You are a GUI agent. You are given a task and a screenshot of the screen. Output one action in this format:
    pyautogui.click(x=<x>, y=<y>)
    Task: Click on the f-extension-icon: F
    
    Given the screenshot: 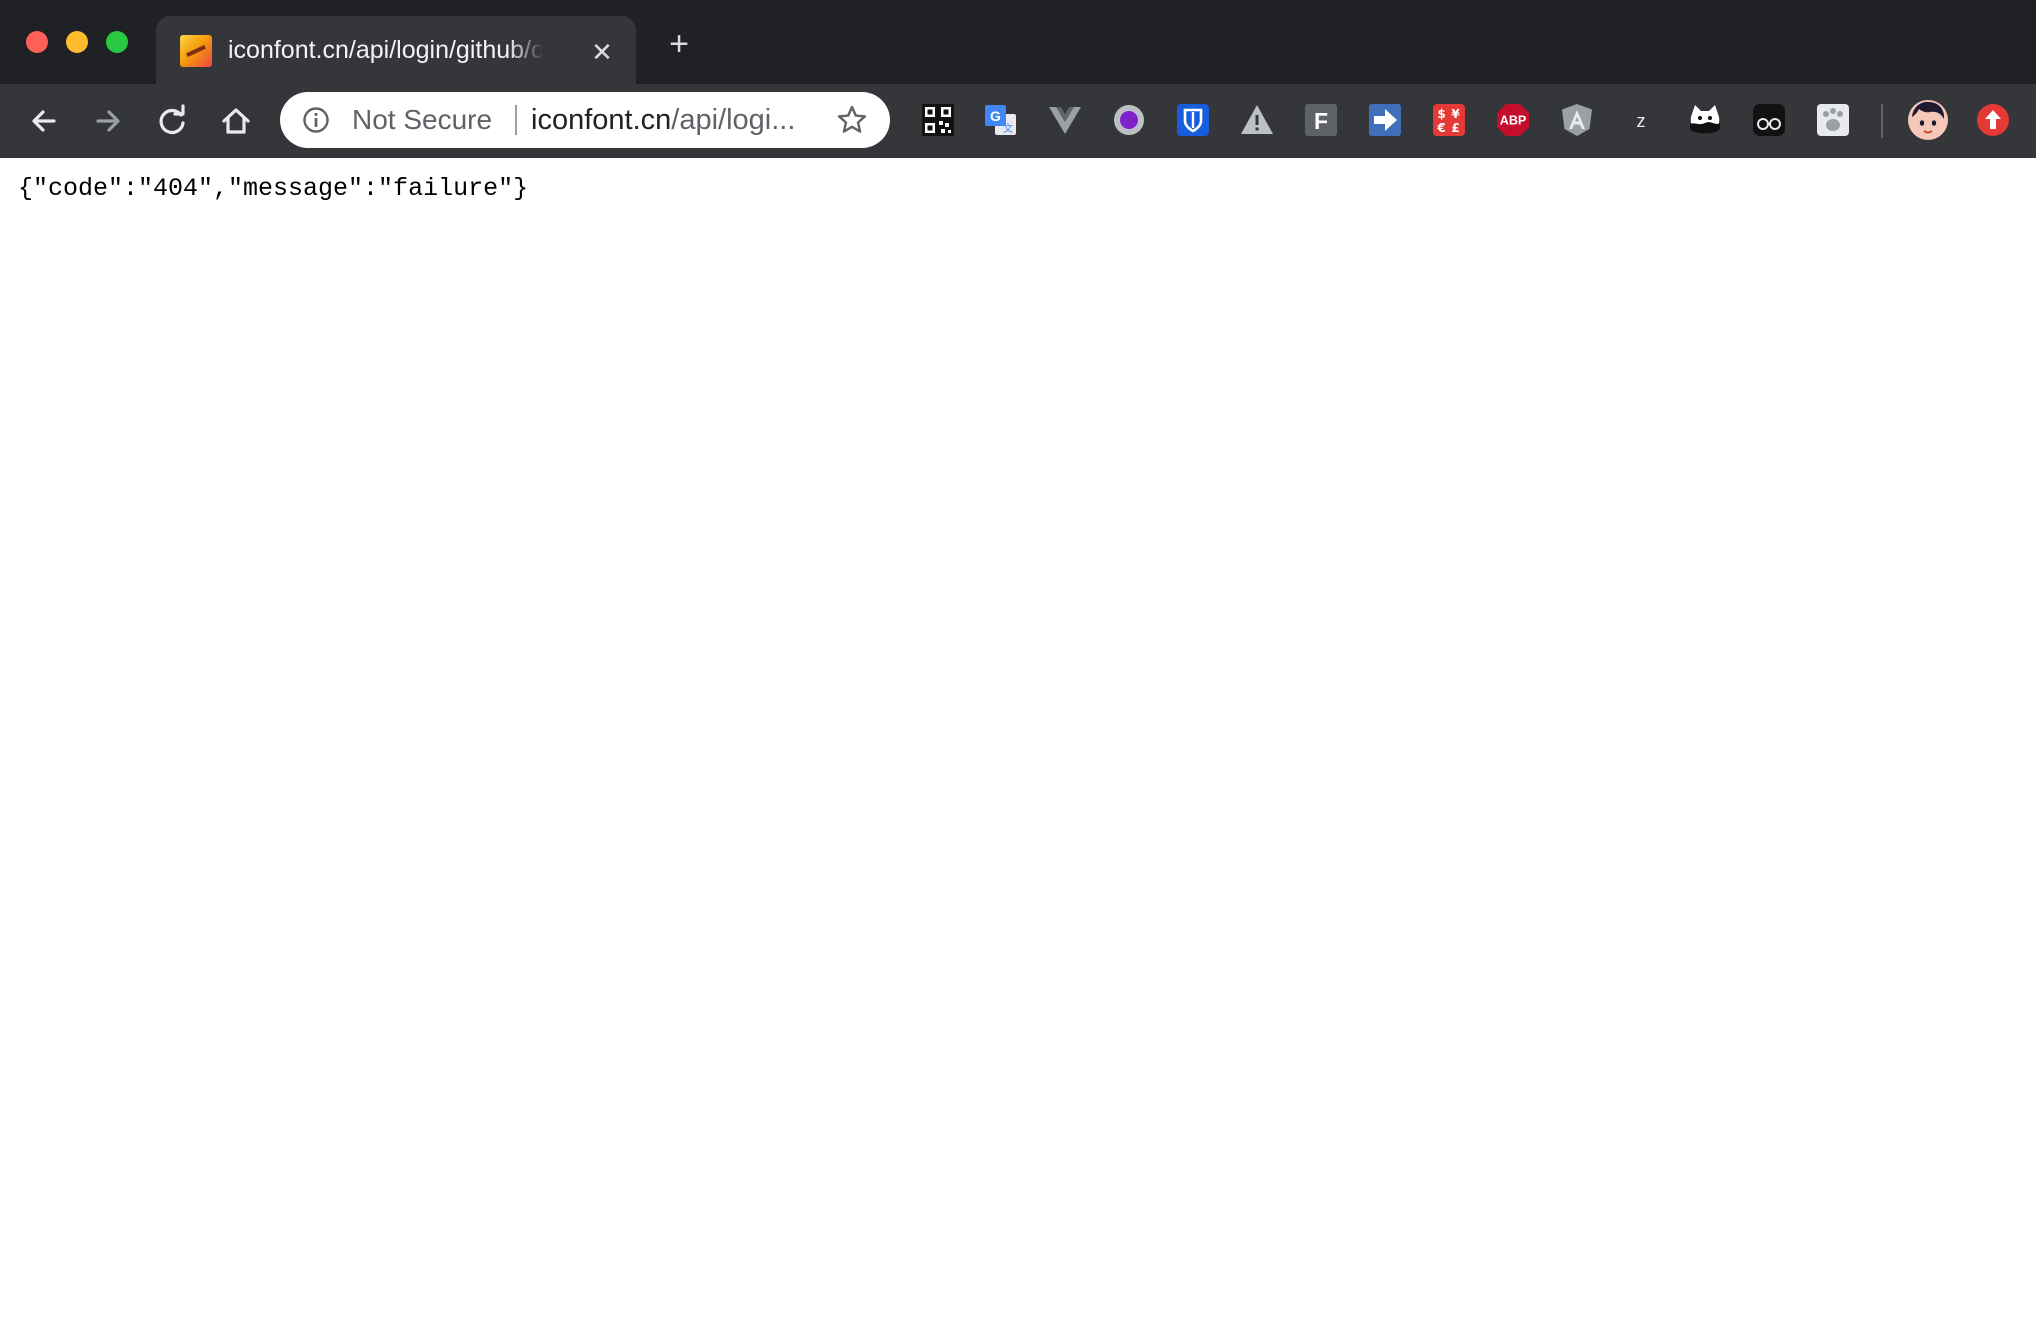 What is the action you would take?
    pyautogui.click(x=1321, y=120)
    